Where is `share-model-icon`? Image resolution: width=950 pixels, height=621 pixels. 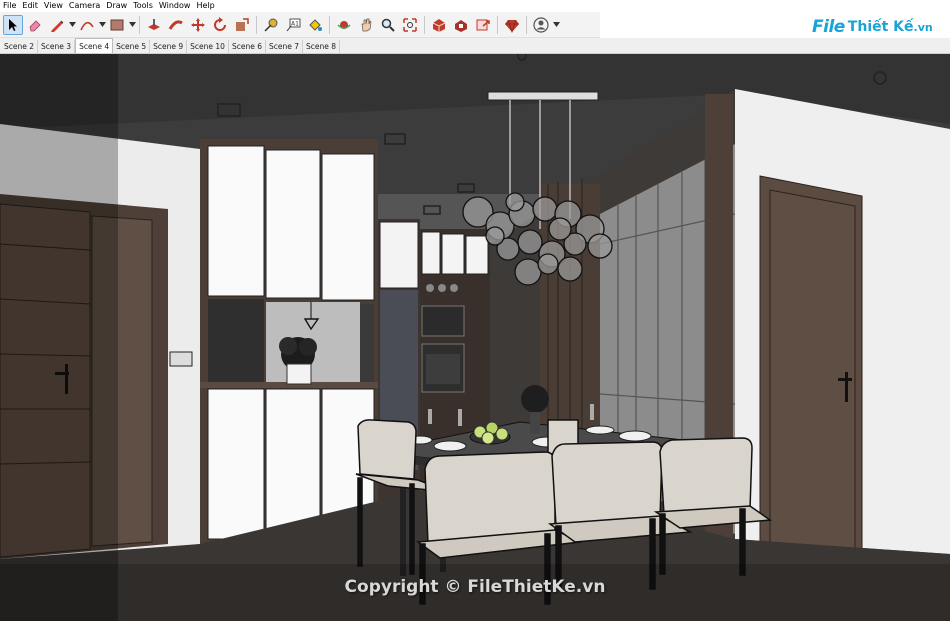
share-model-icon is located at coordinates (483, 24).